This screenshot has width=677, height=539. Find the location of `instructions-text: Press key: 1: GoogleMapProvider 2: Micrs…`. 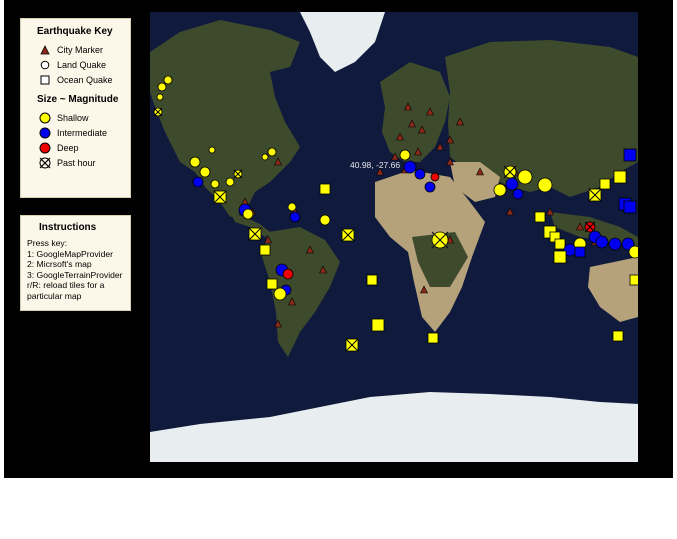

instructions-text: Press key: 1: GoogleMapProvider 2: Micrs… is located at coordinates (75, 269).